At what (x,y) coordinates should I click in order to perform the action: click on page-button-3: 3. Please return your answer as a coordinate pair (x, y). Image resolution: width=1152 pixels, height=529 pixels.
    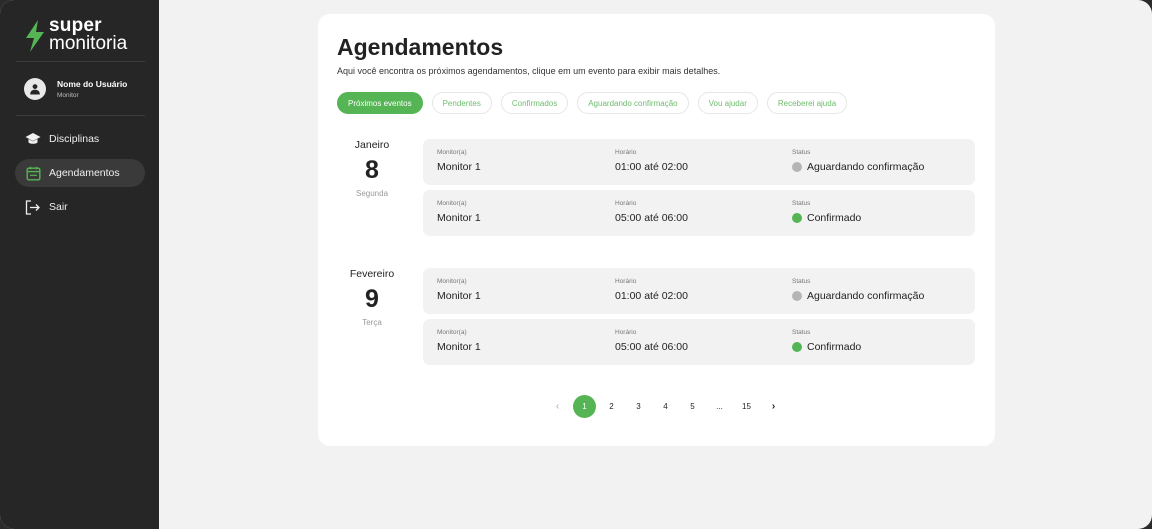
    Looking at the image, I should click on (638, 406).